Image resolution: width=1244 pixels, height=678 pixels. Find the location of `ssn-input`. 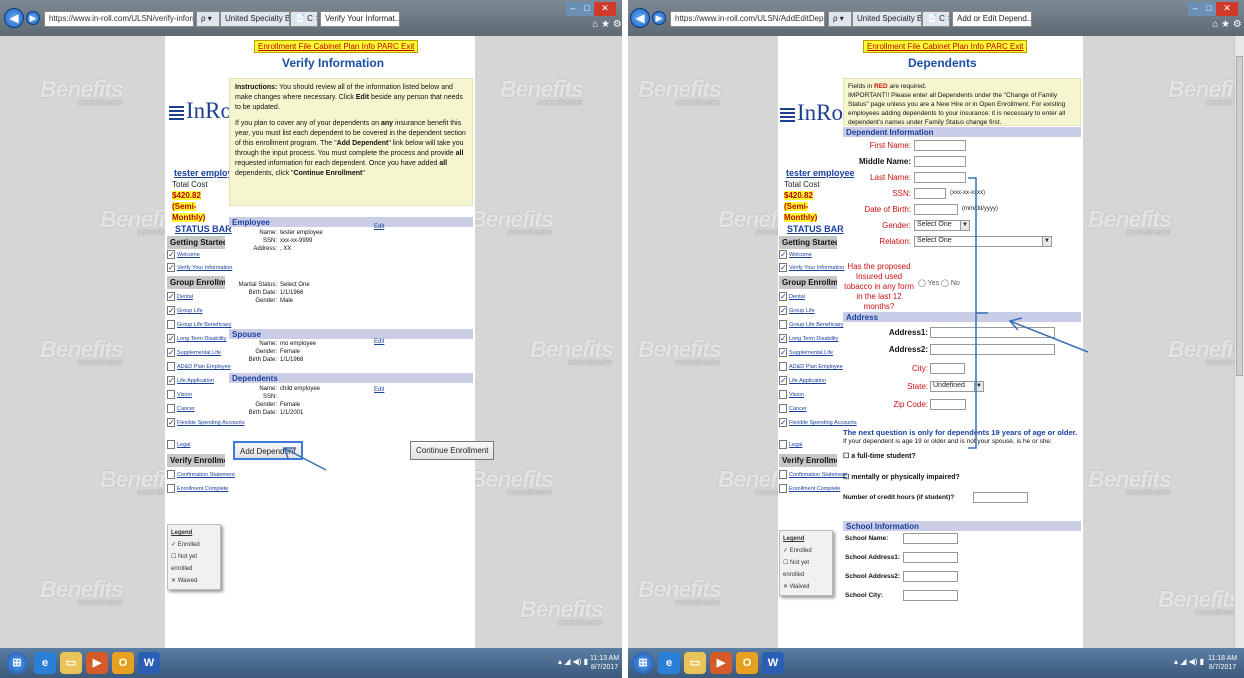

ssn-input is located at coordinates (930, 193).